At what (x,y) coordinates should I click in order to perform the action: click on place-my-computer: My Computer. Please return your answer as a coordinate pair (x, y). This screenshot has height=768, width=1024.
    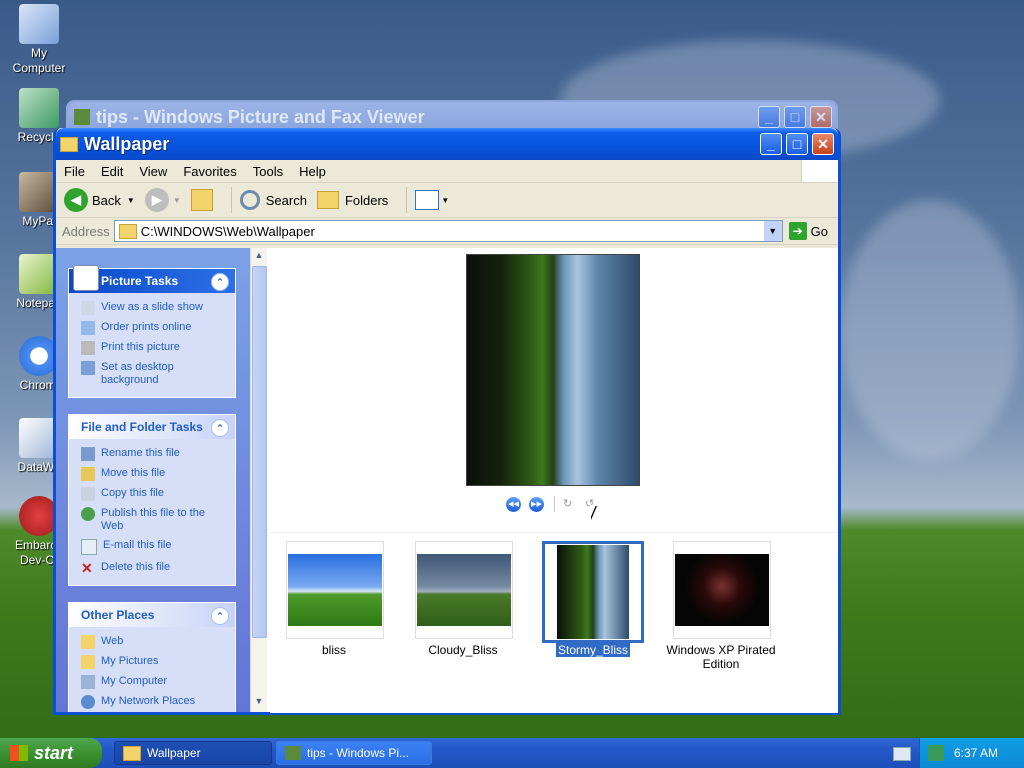
    Looking at the image, I should click on (155, 682).